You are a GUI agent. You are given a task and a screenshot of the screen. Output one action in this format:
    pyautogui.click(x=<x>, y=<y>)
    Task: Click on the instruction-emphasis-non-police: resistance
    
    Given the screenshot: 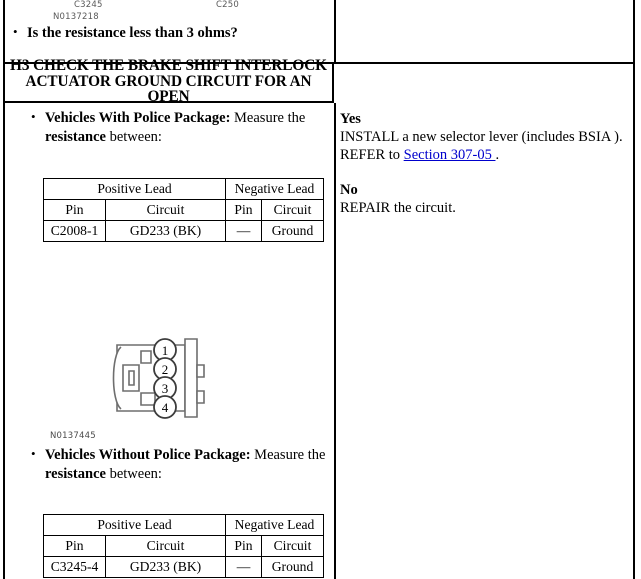 What is the action you would take?
    pyautogui.click(x=75, y=474)
    